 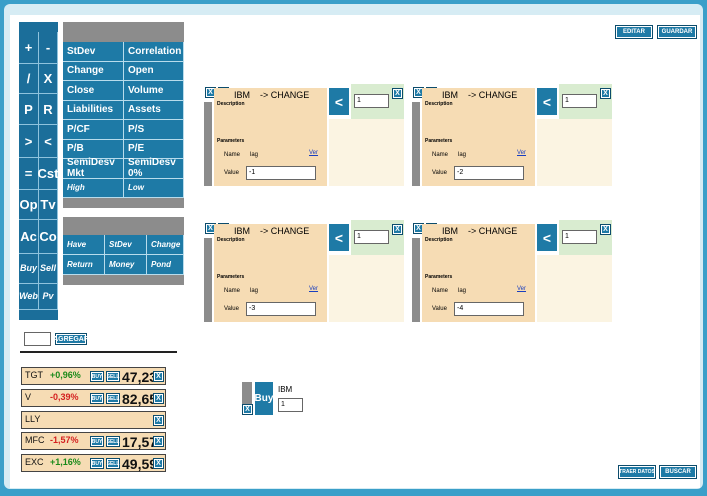 What do you see at coordinates (281, 173) in the screenshot?
I see `param-value-input: -1` at bounding box center [281, 173].